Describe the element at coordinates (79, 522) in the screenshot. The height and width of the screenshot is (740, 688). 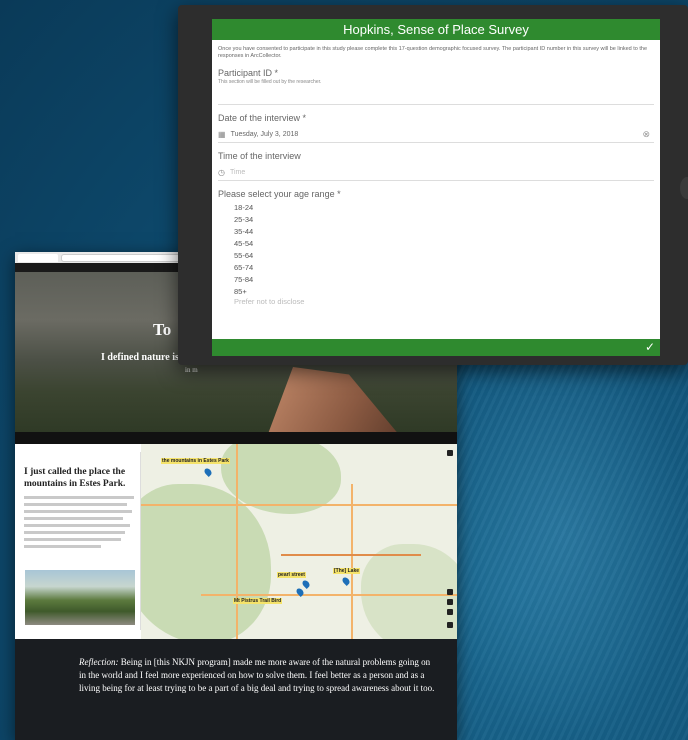
I see `side-panel-text` at that location.